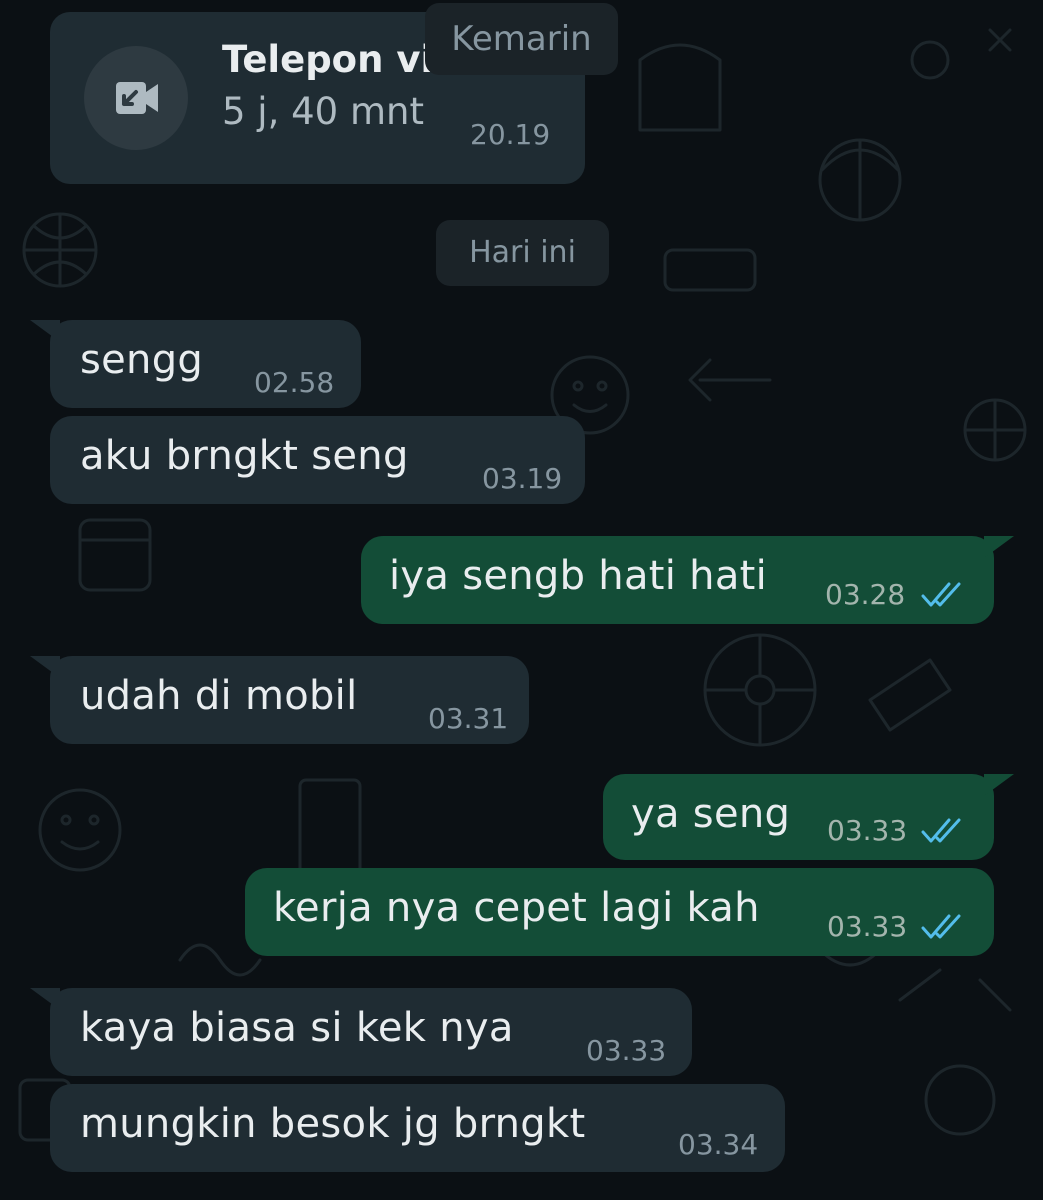 This screenshot has width=1043, height=1200. What do you see at coordinates (468, 718) in the screenshot?
I see `message-timestamp: 03.31` at bounding box center [468, 718].